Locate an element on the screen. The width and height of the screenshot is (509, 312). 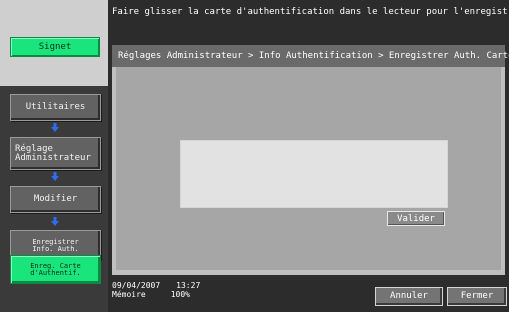
nav-register-card-line2: d'Authentif. is located at coordinates (55, 273).